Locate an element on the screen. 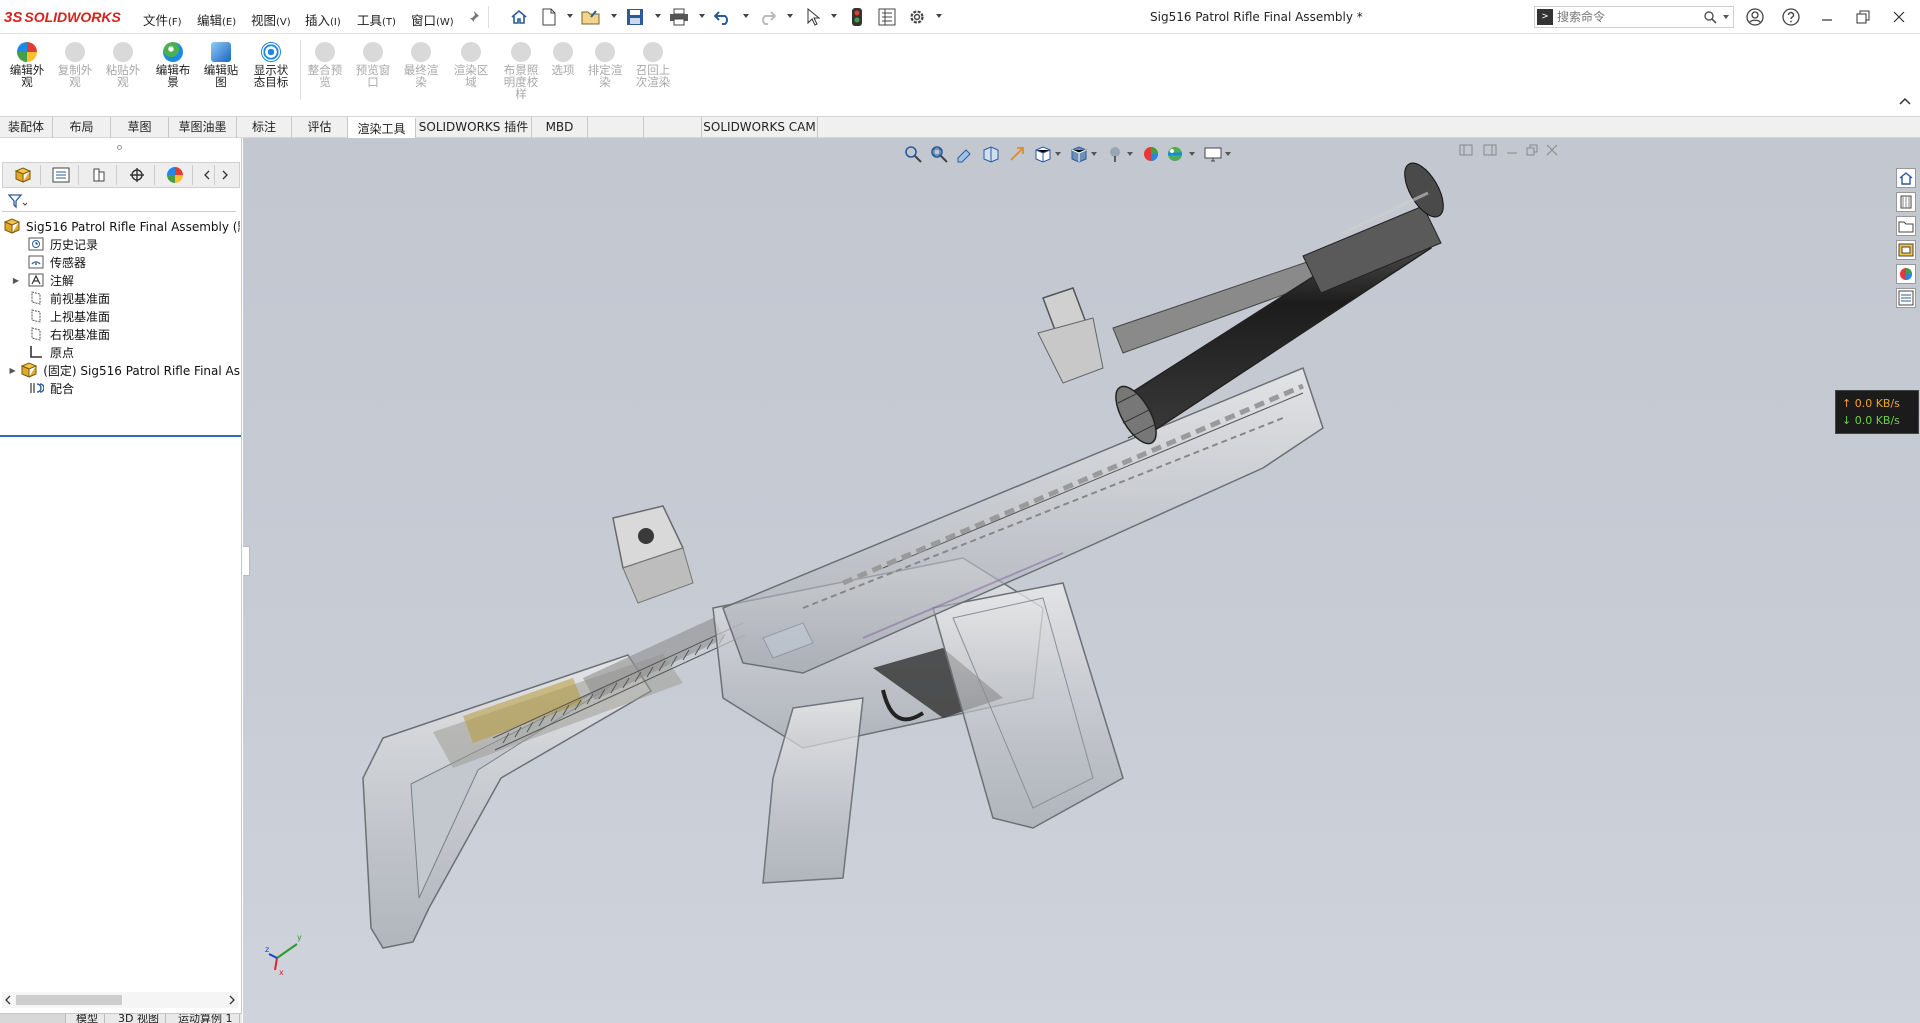  tab-scroll-left-icon is located at coordinates (207, 175).